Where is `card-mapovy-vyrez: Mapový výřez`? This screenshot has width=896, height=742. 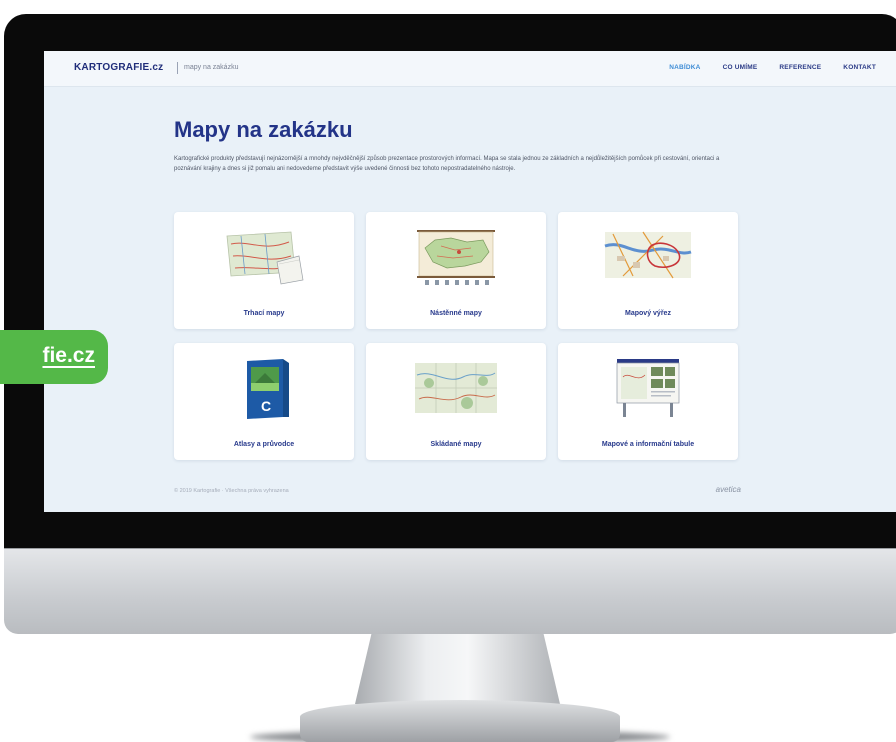 card-mapovy-vyrez: Mapový výřez is located at coordinates (648, 270).